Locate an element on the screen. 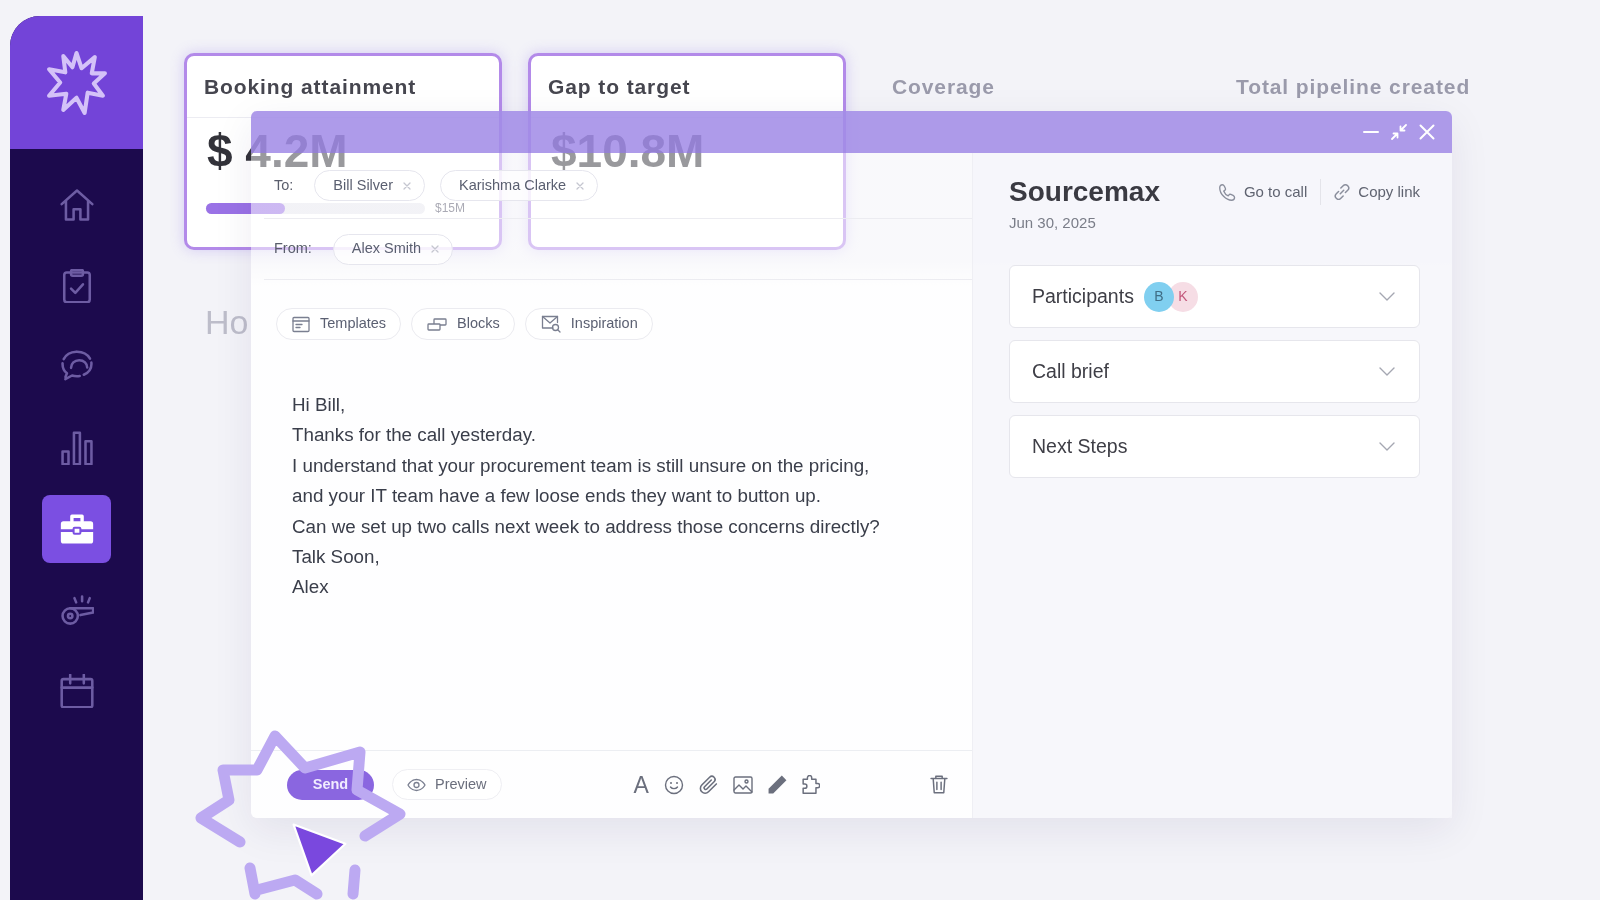 The width and height of the screenshot is (1600, 900). close-icon is located at coordinates (1427, 132).